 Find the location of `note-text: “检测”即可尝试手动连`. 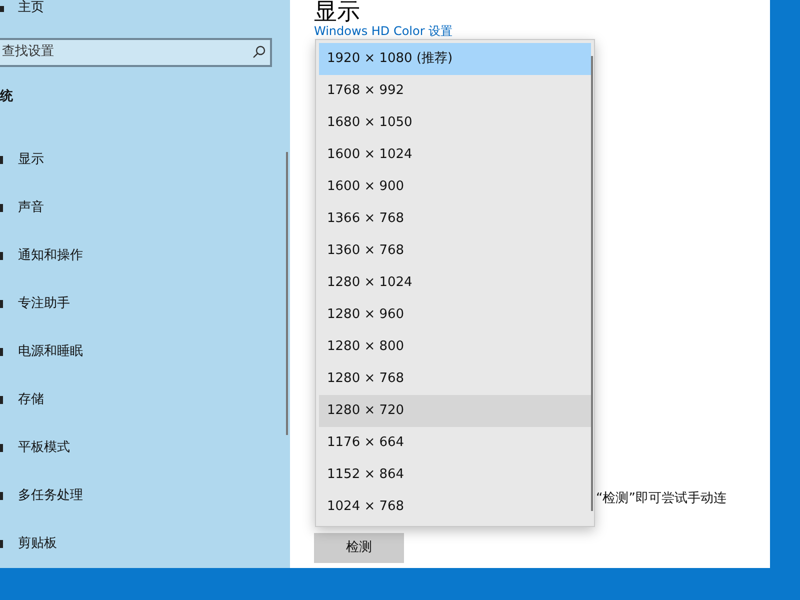

note-text: “检测”即可尝试手动连 is located at coordinates (661, 499).